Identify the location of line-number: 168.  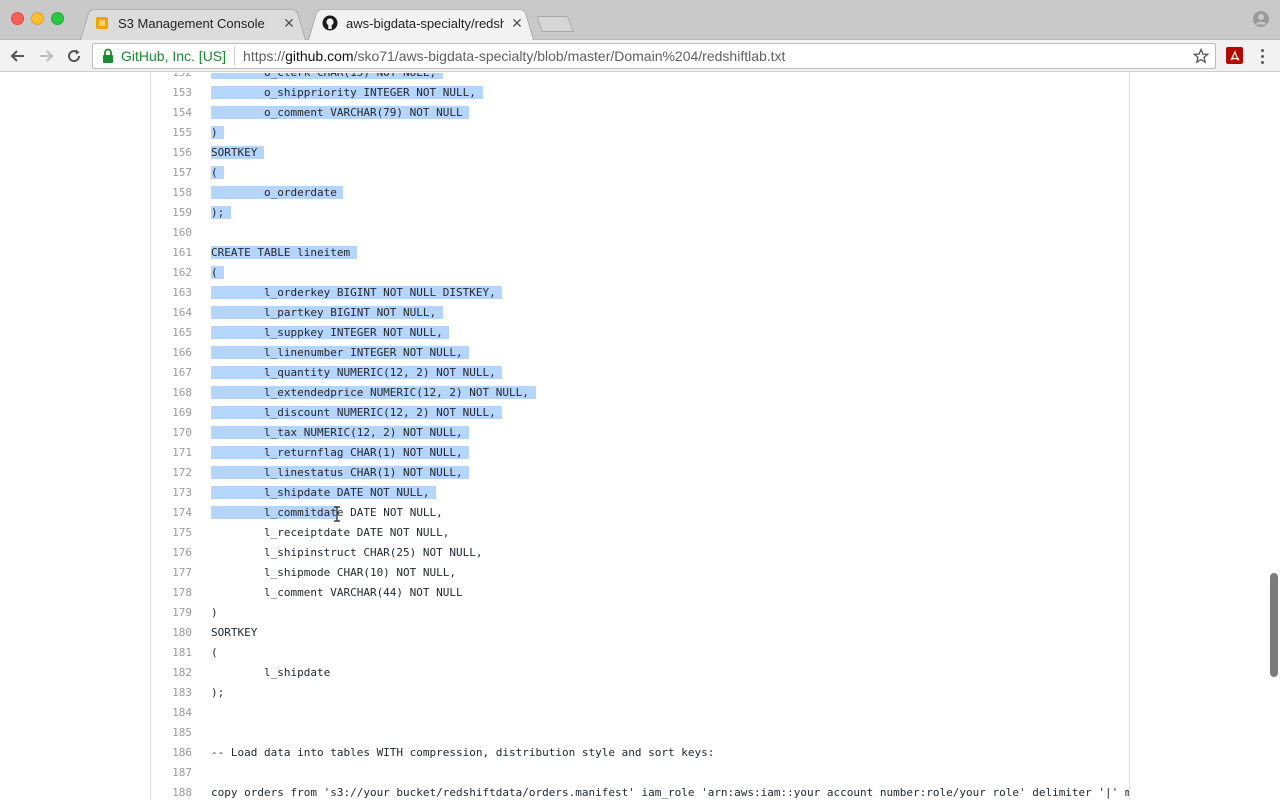
(176, 393).